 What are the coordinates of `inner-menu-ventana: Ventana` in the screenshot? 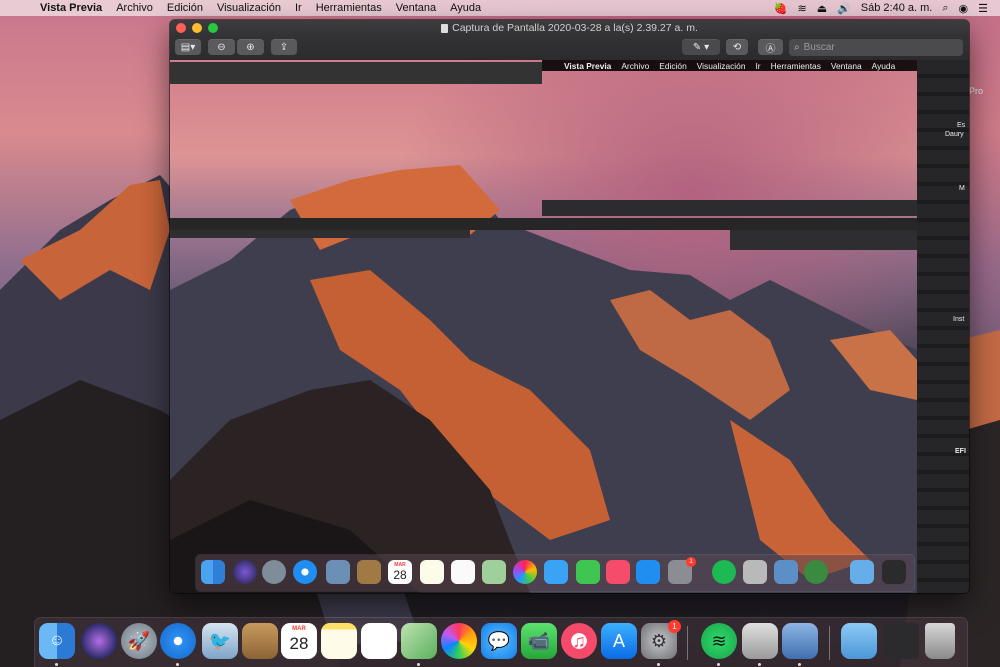 It's located at (846, 65).